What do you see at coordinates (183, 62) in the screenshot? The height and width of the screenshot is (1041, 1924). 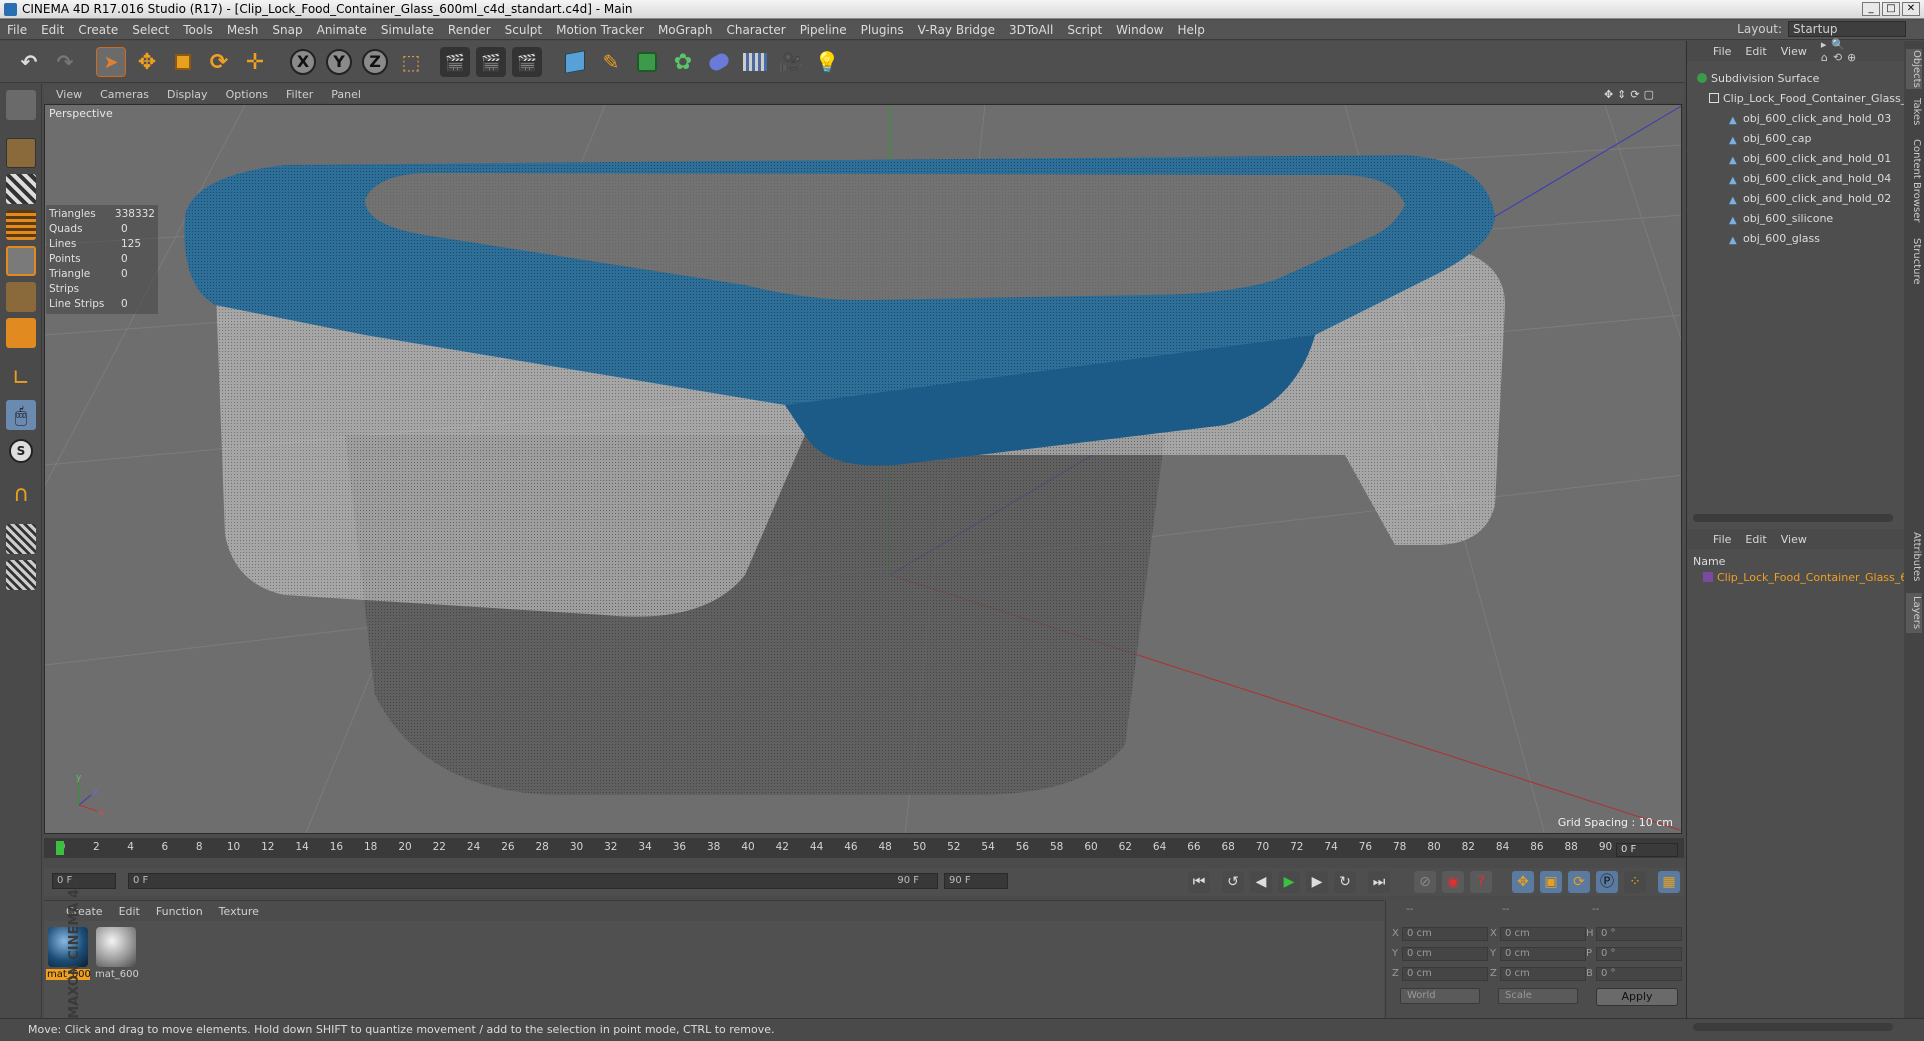 I see `scale-tool-icon` at bounding box center [183, 62].